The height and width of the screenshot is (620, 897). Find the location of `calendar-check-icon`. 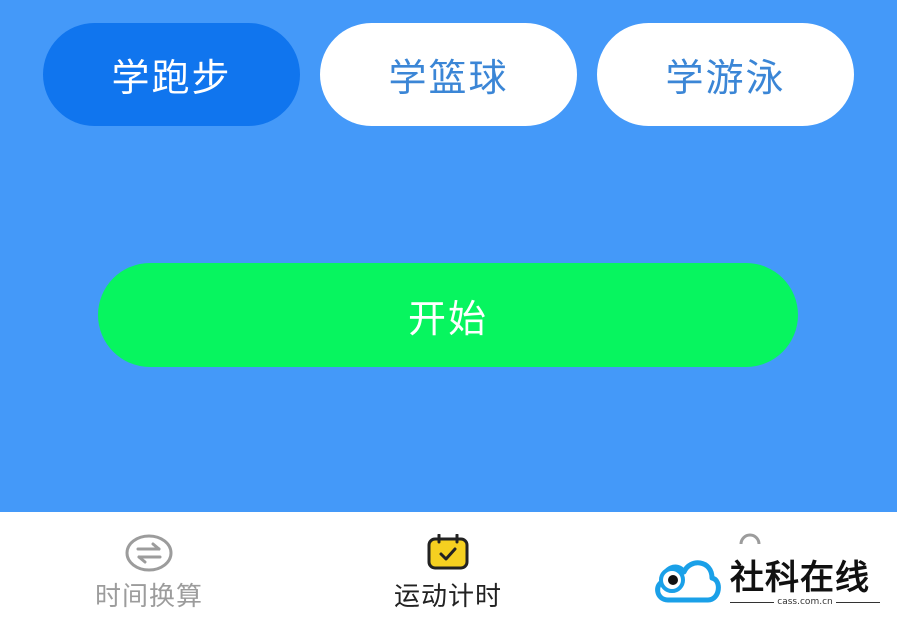

calendar-check-icon is located at coordinates (448, 552).